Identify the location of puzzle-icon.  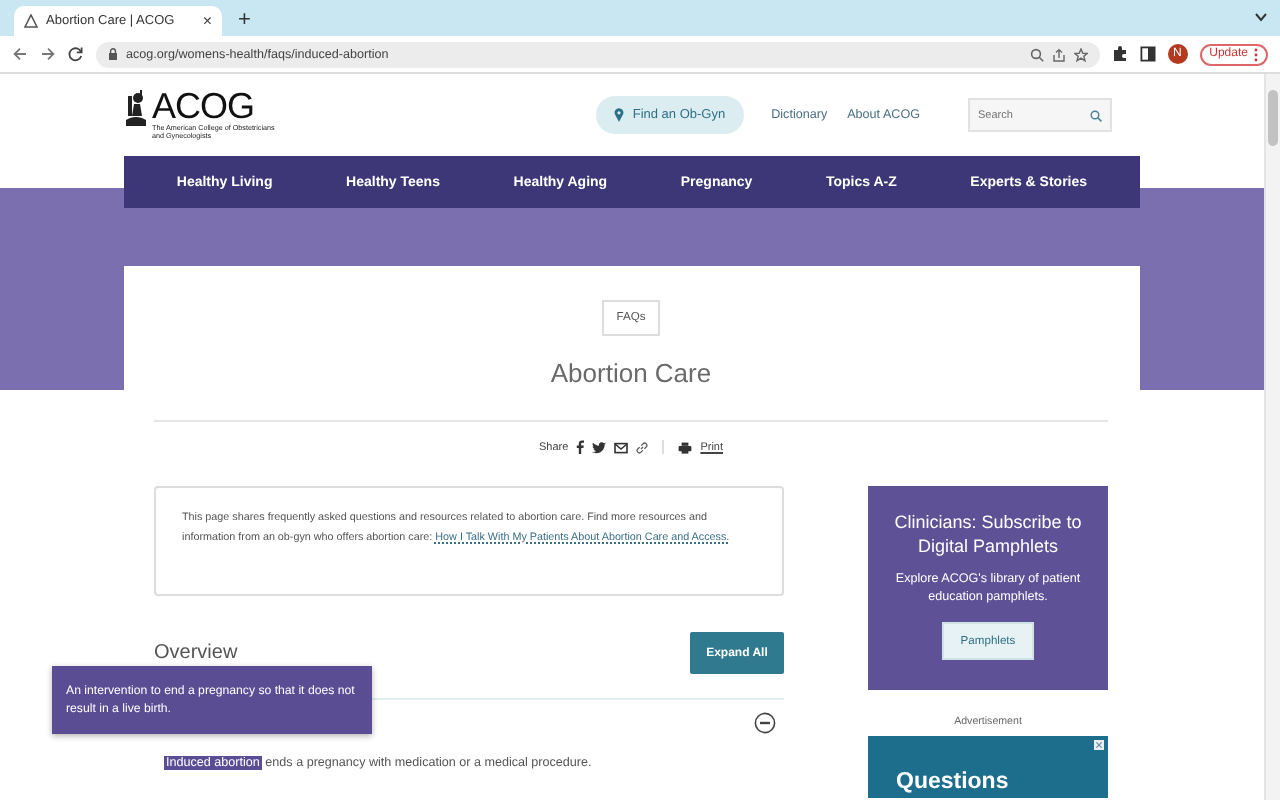
(1119, 54).